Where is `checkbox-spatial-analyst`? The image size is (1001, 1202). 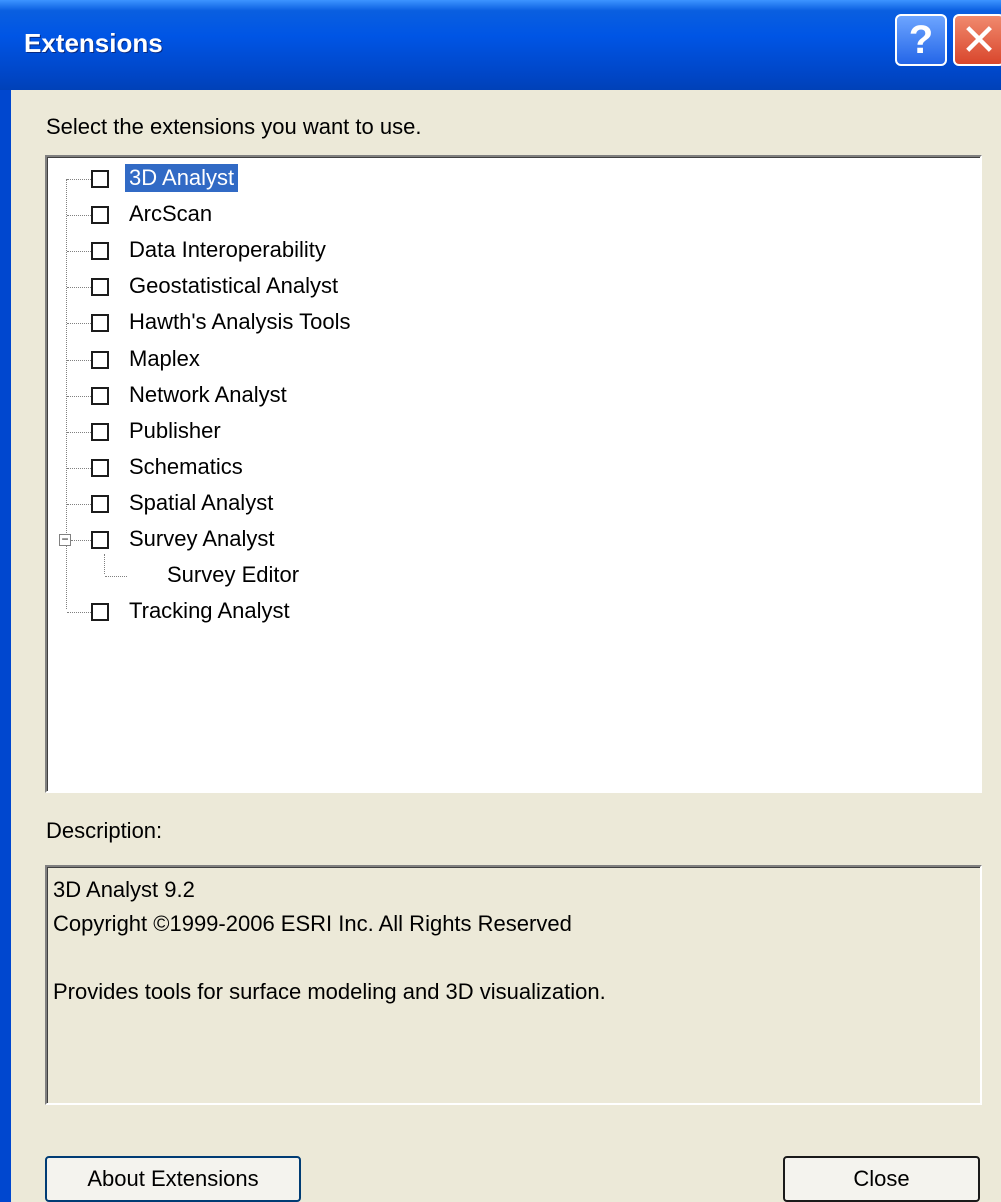 checkbox-spatial-analyst is located at coordinates (100, 504).